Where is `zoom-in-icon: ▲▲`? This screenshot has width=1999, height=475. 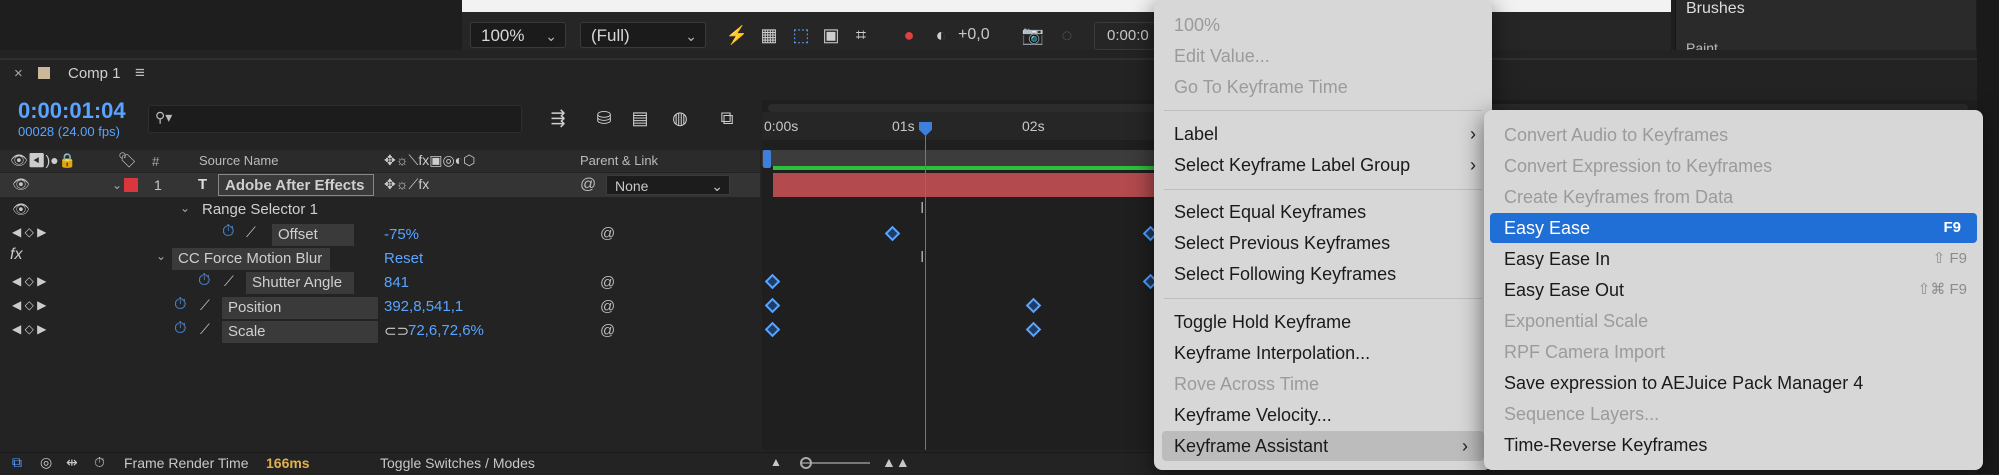 zoom-in-icon: ▲▲ is located at coordinates (896, 462).